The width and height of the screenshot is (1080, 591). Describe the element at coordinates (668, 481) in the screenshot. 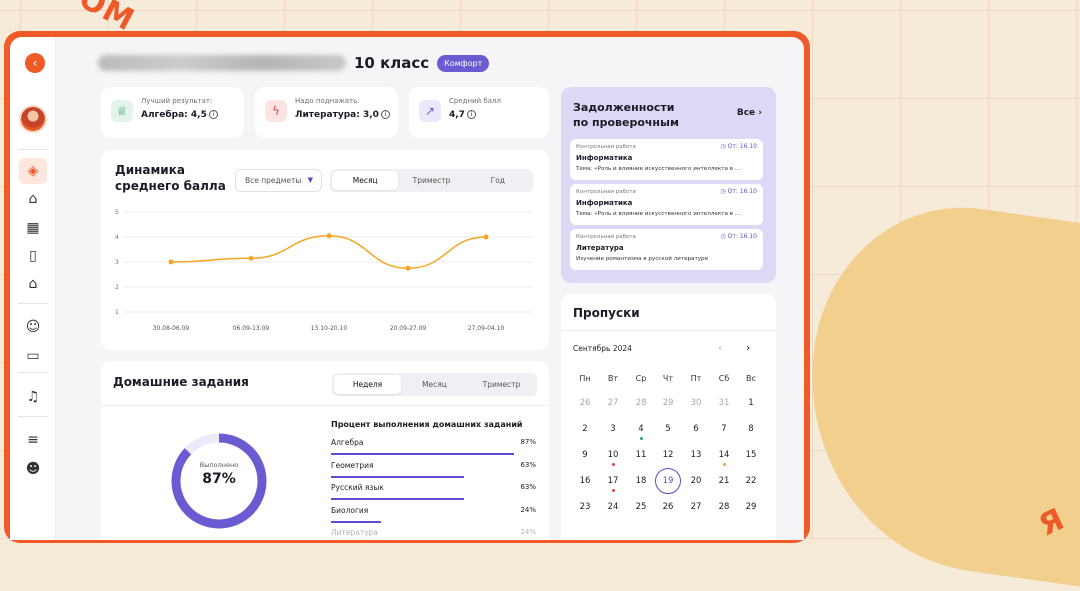

I see `calendar-day: 19` at that location.